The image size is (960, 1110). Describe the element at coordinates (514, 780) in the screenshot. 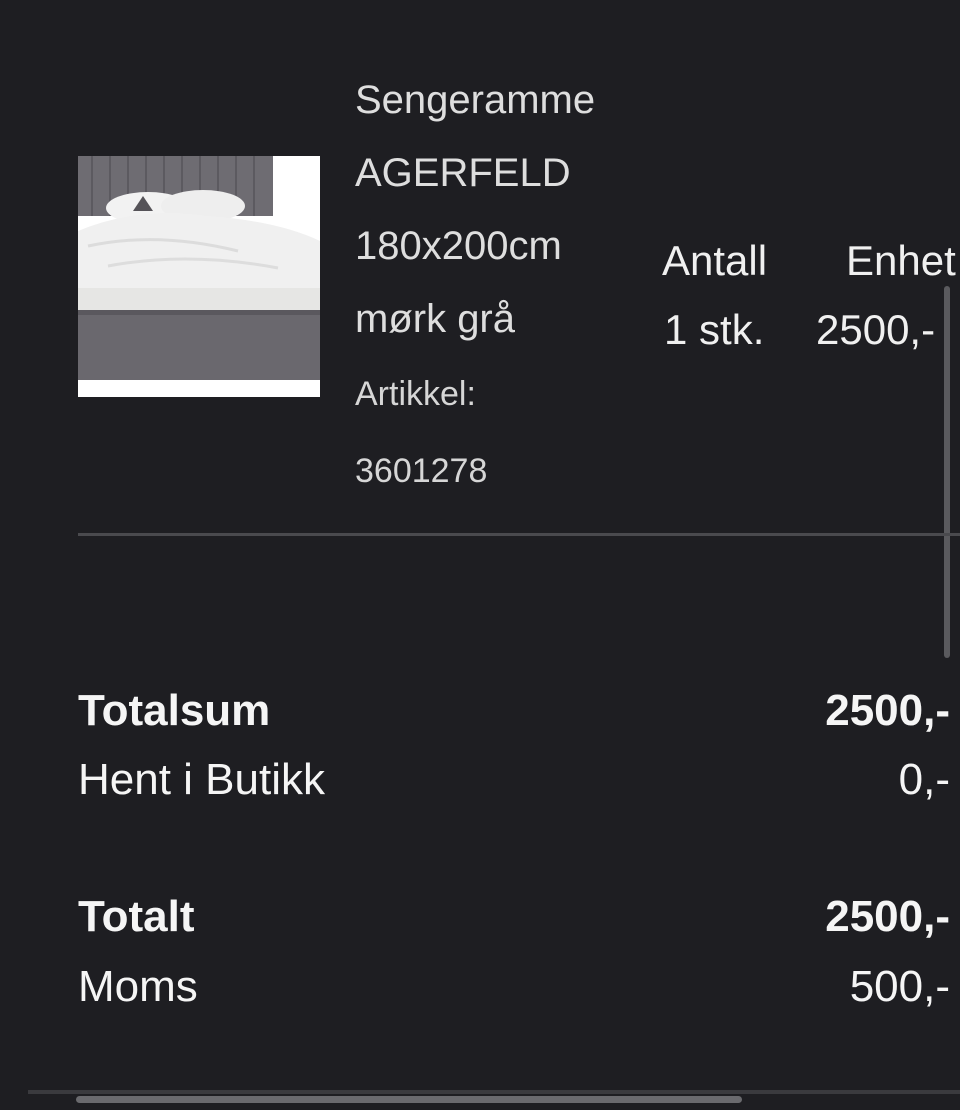

I see `shipping-row: Hent i Butikk 0,-` at that location.